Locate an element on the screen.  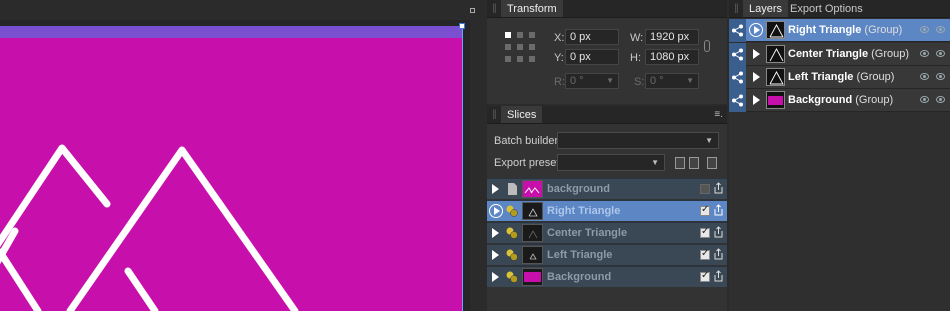
tab-transform: Transform is located at coordinates (532, 8).